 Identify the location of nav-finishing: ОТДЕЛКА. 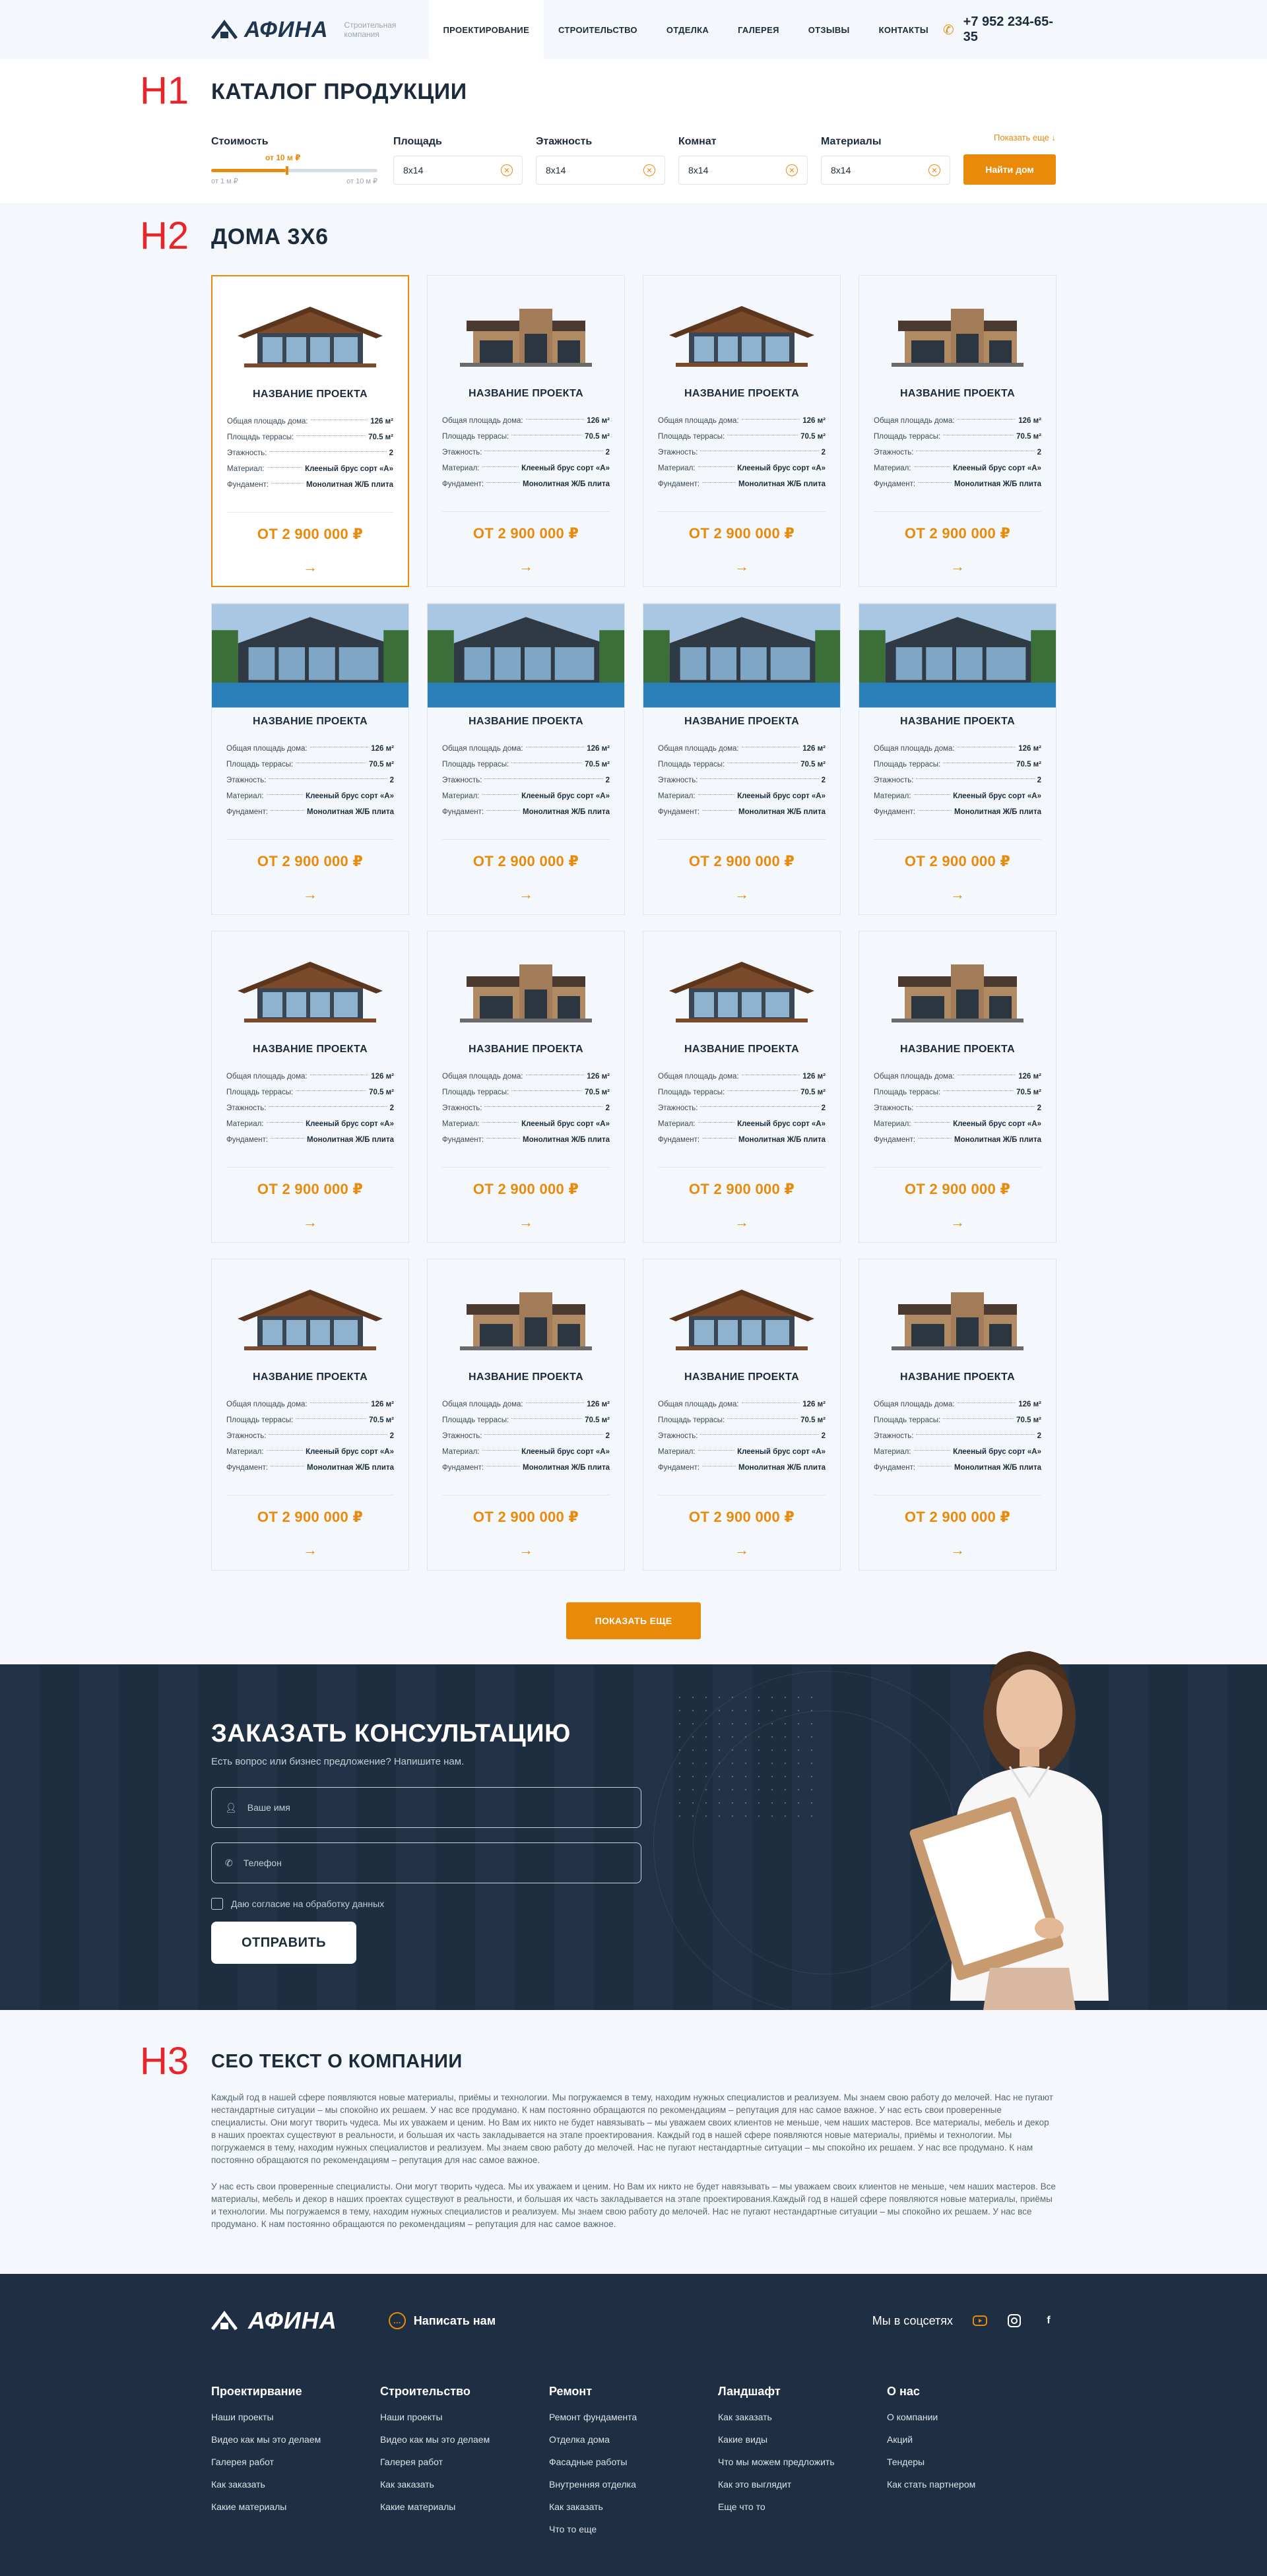
(687, 29).